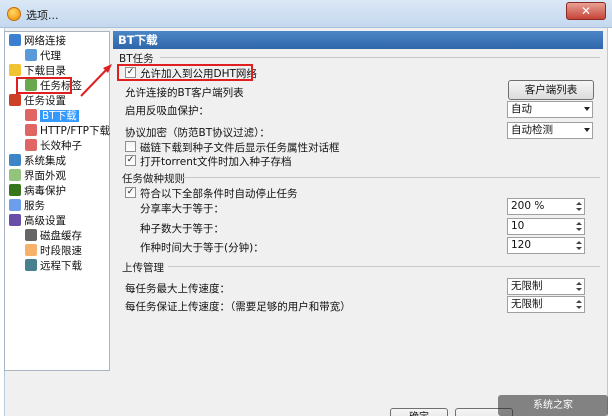 The width and height of the screenshot is (612, 416). What do you see at coordinates (518, 226) in the screenshot?
I see `seeds-value: 10` at bounding box center [518, 226].